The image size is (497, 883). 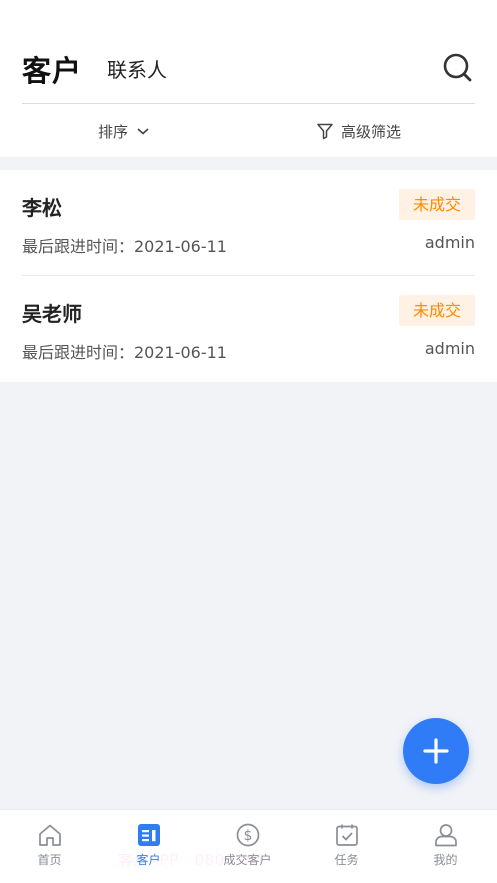 I want to click on home-icon, so click(x=49, y=835).